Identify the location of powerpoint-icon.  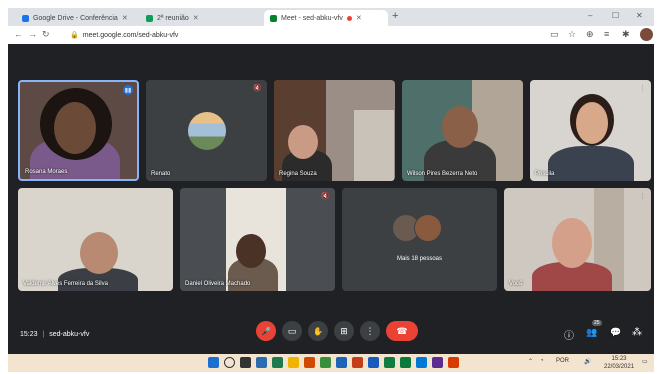
(357, 362).